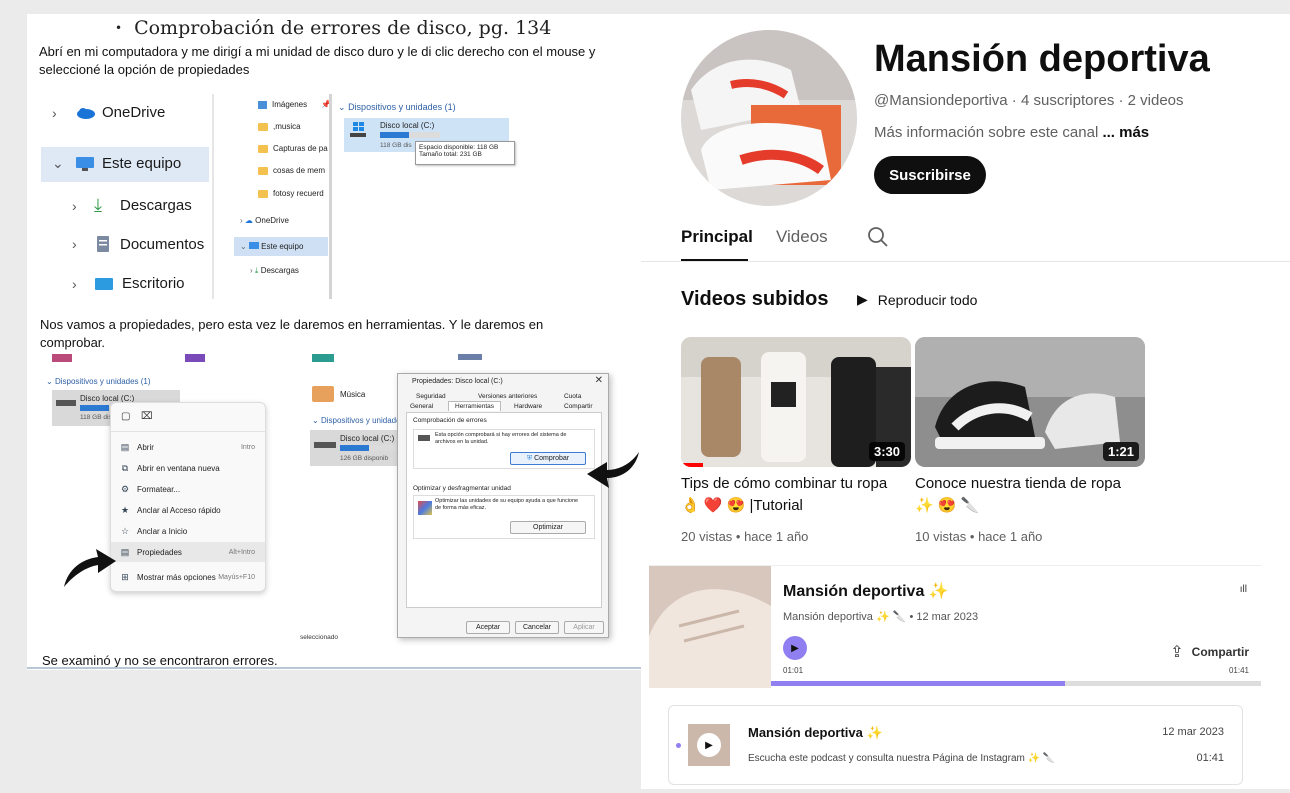  Describe the element at coordinates (188, 447) in the screenshot. I see `context-menu-item: ▤ Abrir Intro` at that location.